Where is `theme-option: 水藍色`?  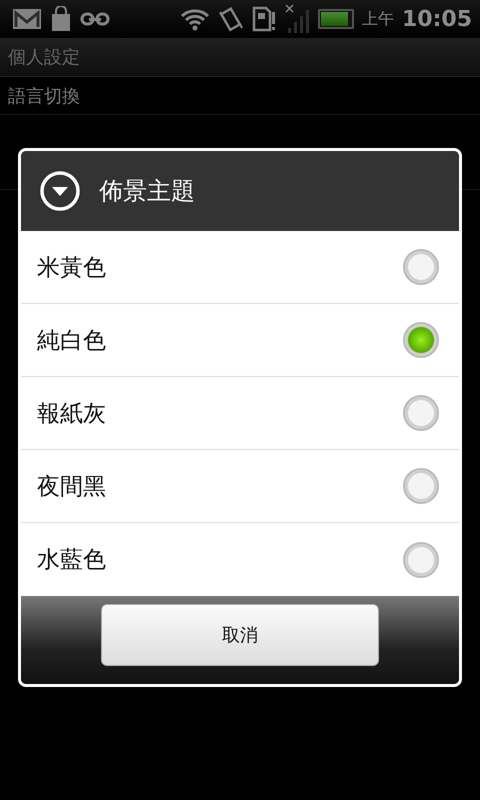 theme-option: 水藍色 is located at coordinates (240, 559).